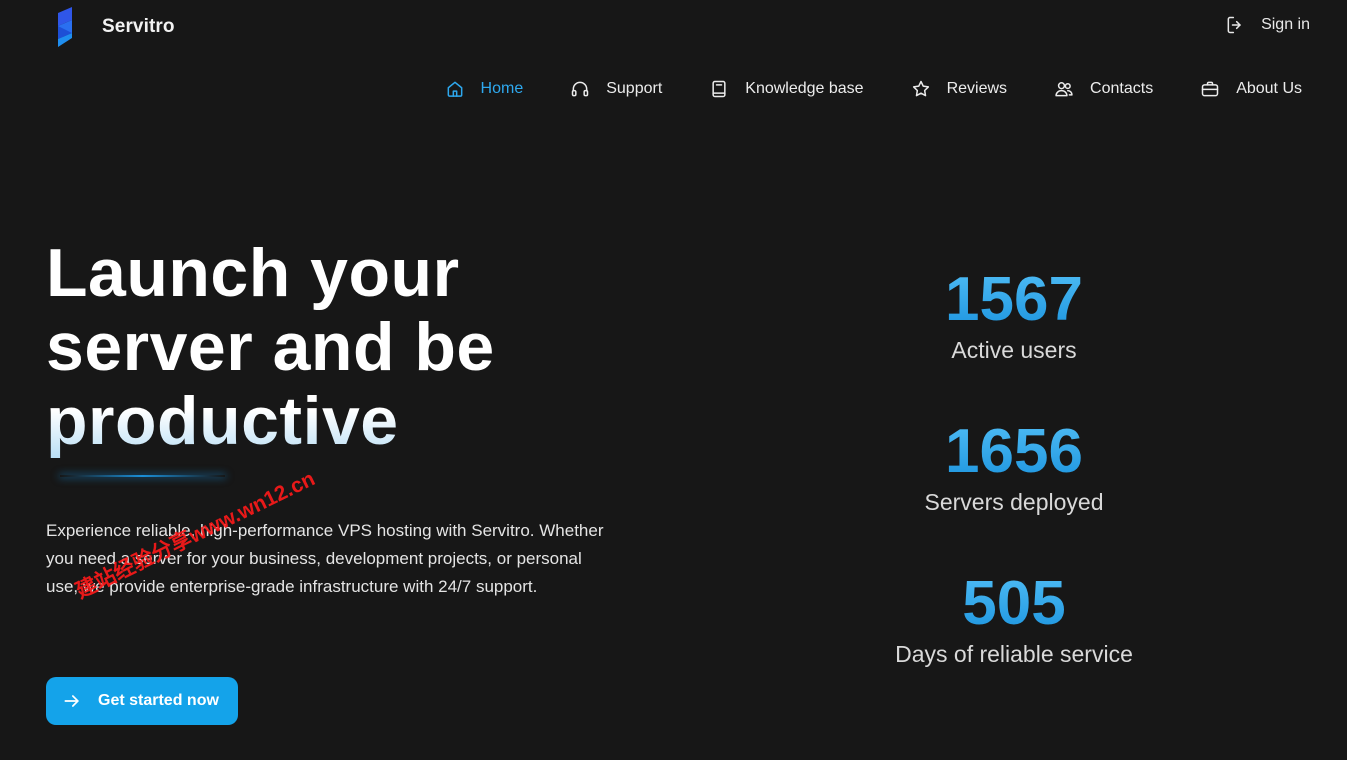 This screenshot has height=760, width=1347. I want to click on hero-title: Launch your server and be productive, so click(326, 347).